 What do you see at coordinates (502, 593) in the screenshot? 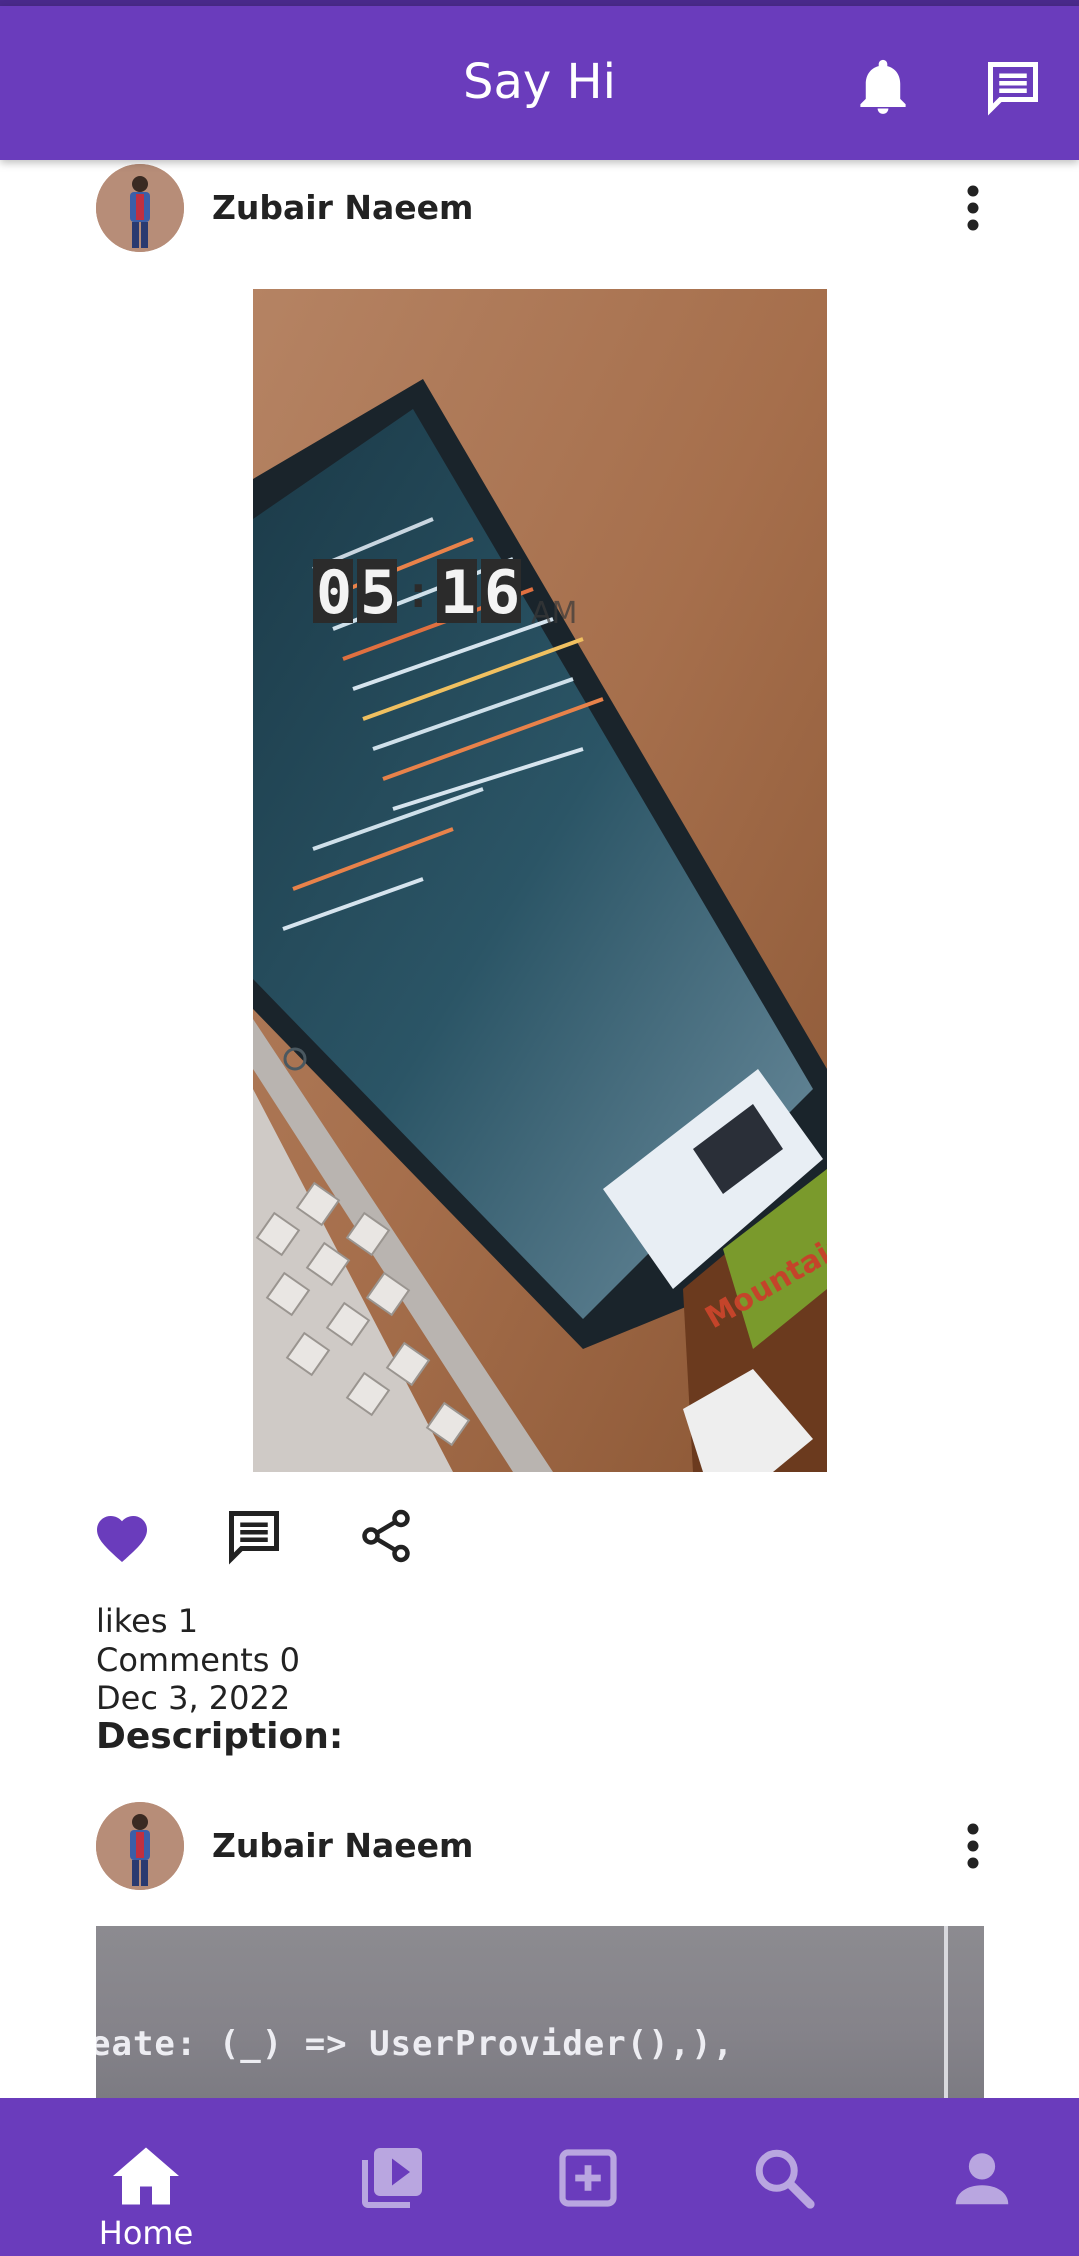
I see `svg-text: 6` at bounding box center [502, 593].